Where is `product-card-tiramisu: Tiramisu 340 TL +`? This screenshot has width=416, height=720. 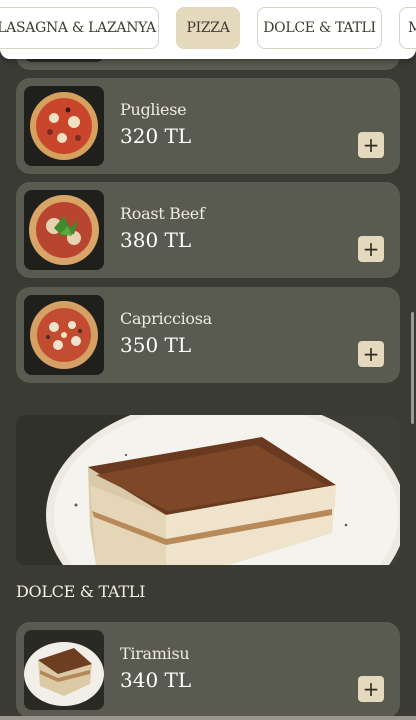 product-card-tiramisu: Tiramisu 340 TL + is located at coordinates (208, 670).